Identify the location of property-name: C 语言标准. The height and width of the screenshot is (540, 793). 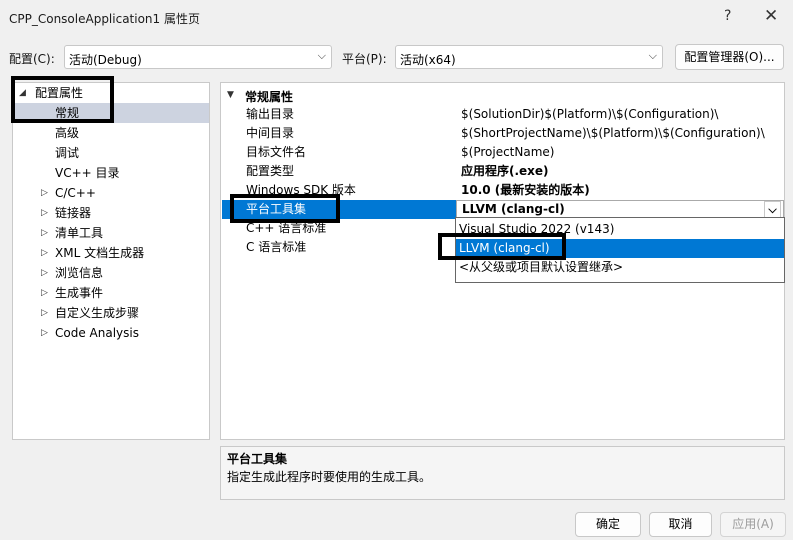
(276, 247).